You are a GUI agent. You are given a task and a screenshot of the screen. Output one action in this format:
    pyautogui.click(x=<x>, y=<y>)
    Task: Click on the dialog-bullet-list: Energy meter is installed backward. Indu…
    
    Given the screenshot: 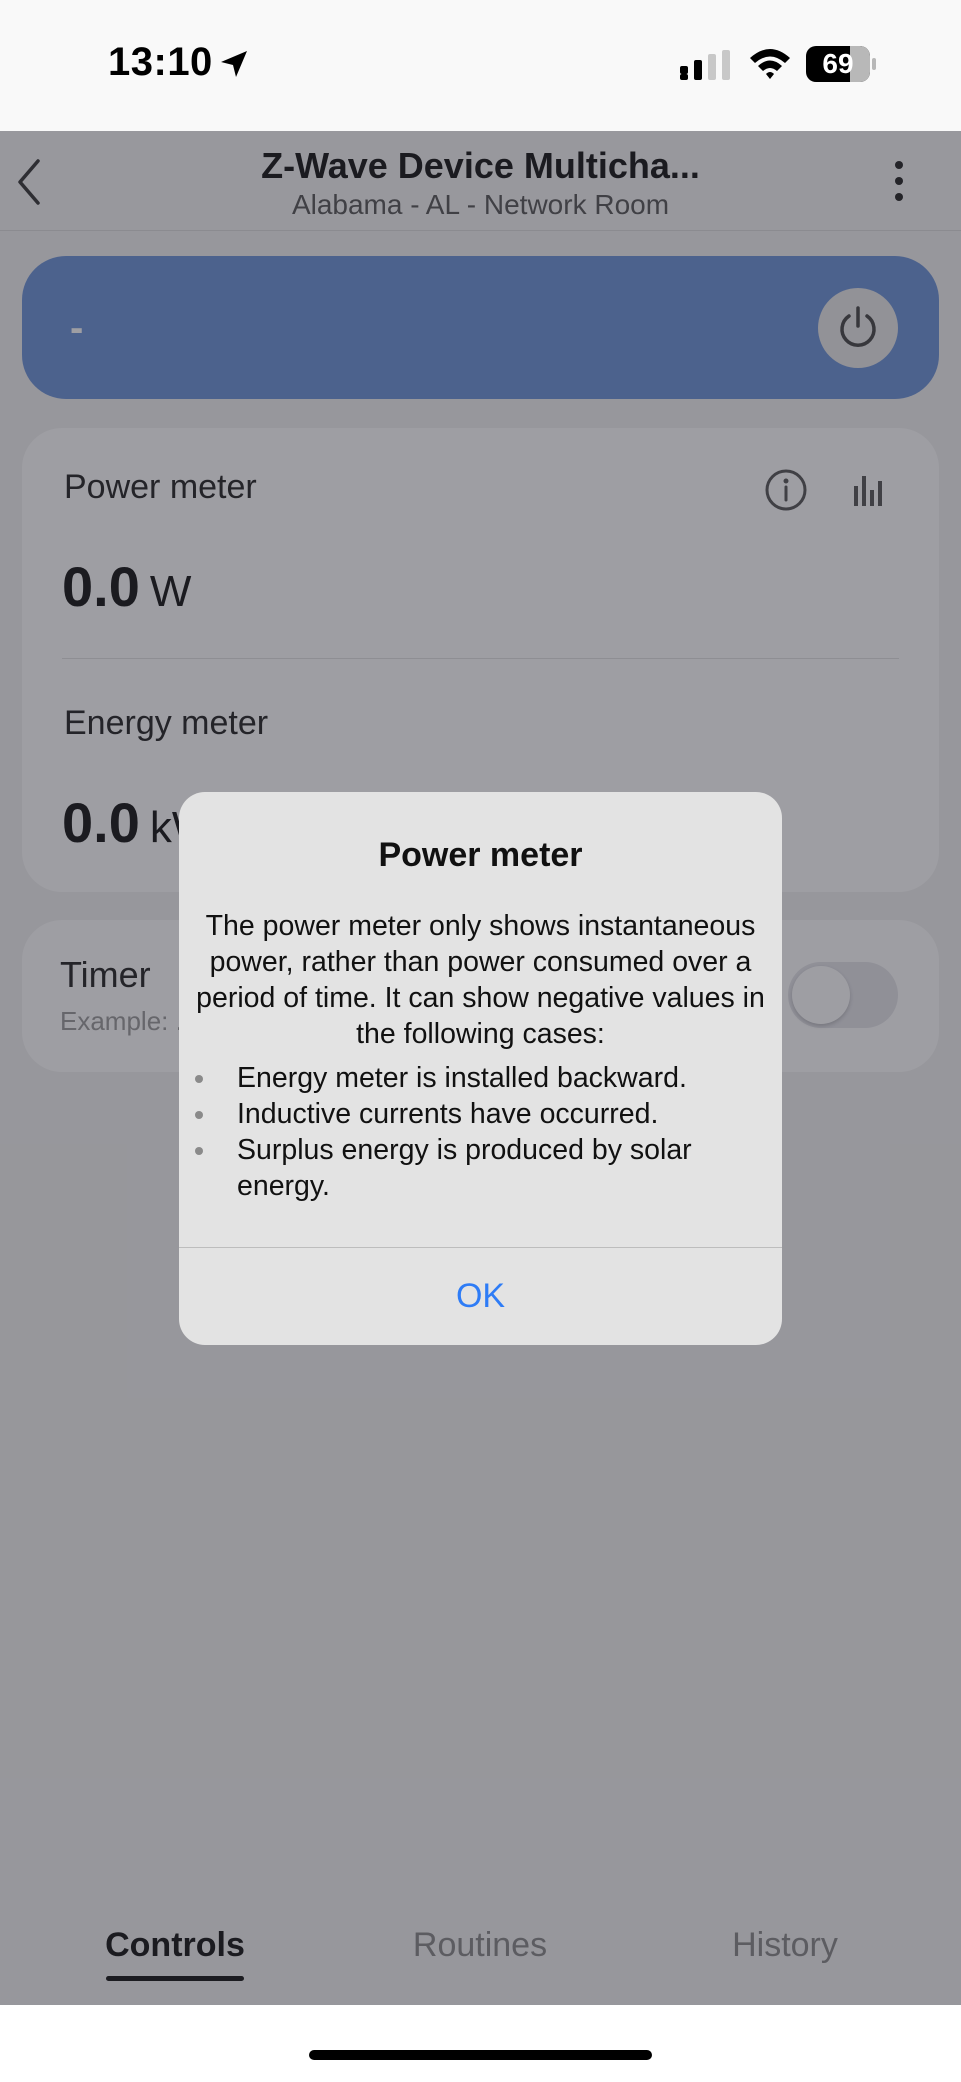 What is the action you would take?
    pyautogui.click(x=480, y=1132)
    